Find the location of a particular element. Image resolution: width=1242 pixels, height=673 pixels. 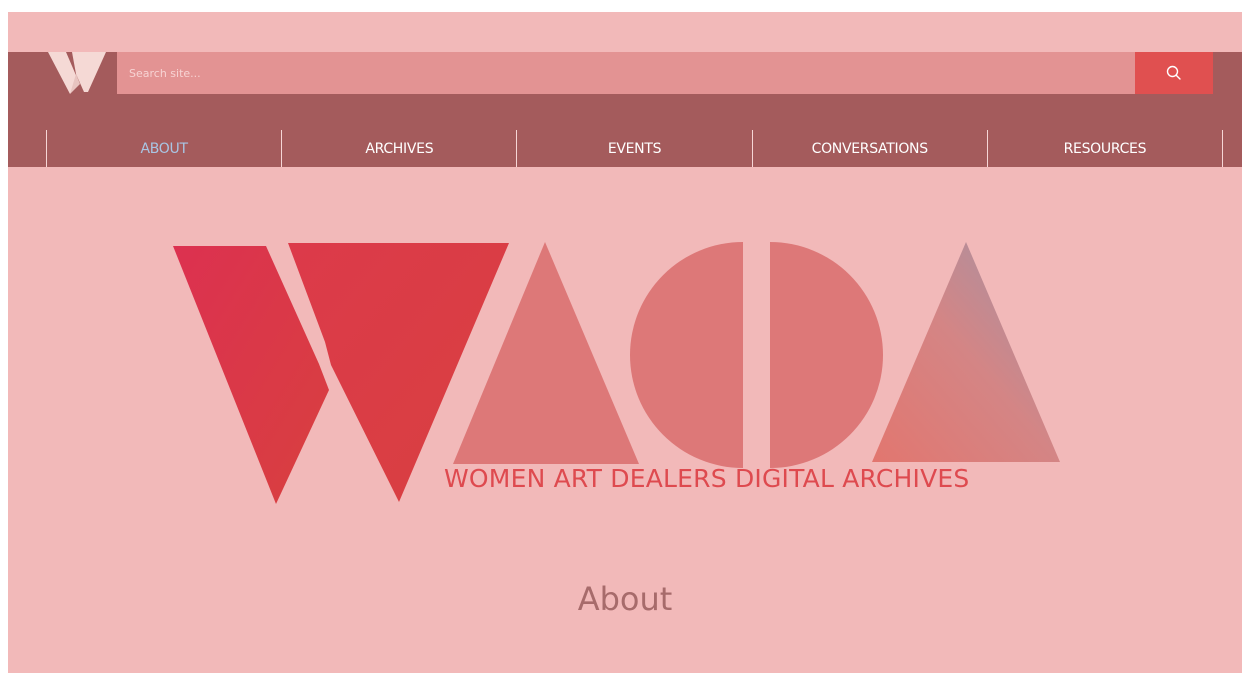

nav-item-archives: ARCHIVES is located at coordinates (400, 148).